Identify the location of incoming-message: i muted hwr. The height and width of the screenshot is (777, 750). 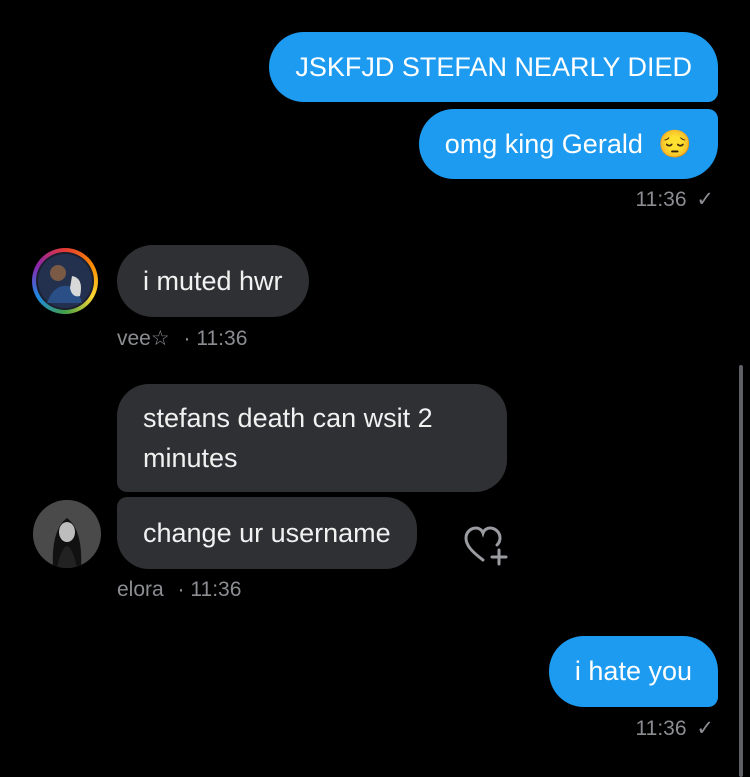
(213, 281).